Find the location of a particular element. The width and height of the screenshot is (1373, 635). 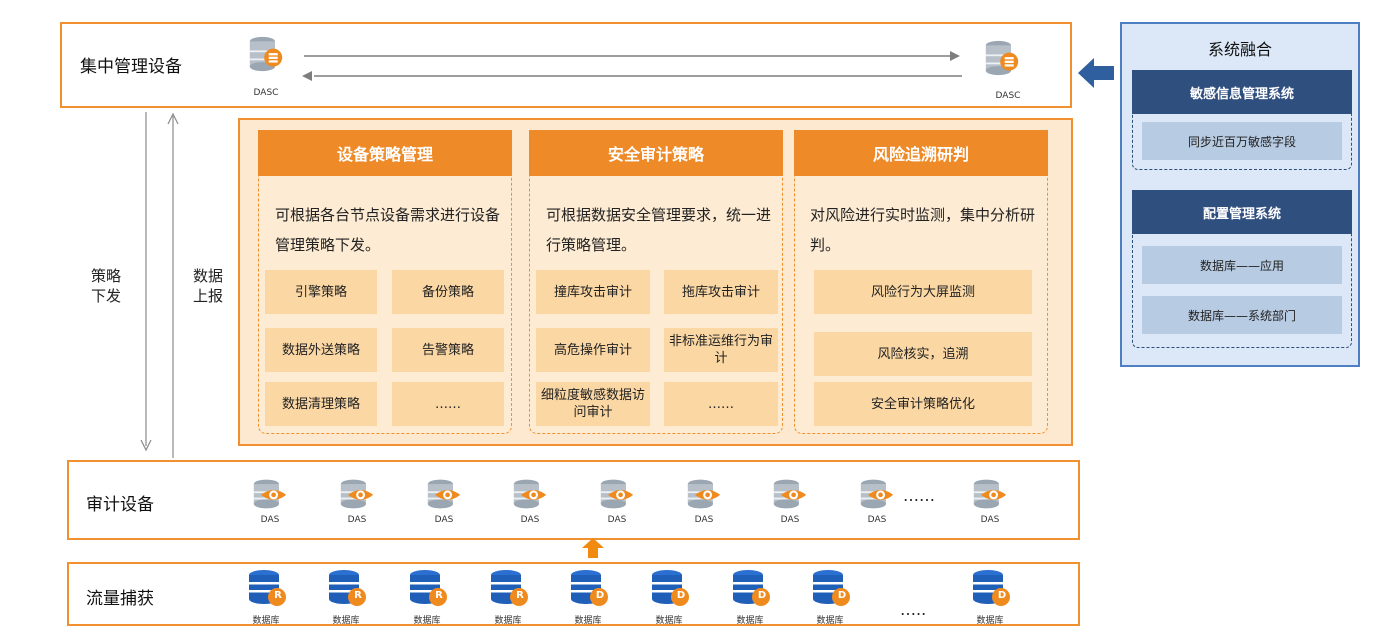

dasc-right-icon is located at coordinates (1002, 58).